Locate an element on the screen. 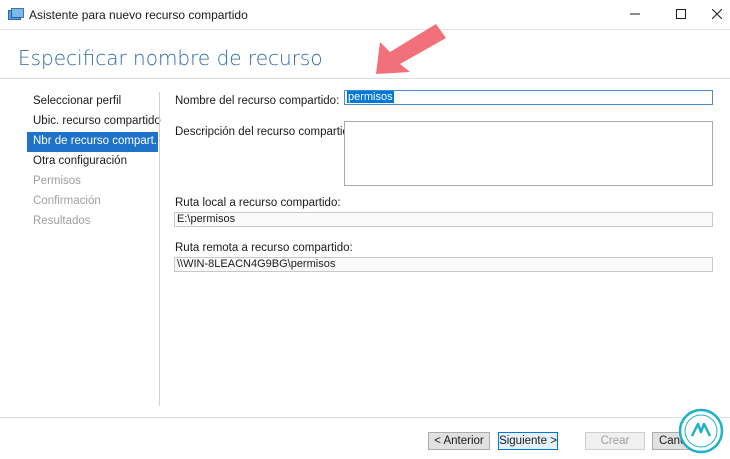 The height and width of the screenshot is (459, 730). description-textarea is located at coordinates (528, 153).